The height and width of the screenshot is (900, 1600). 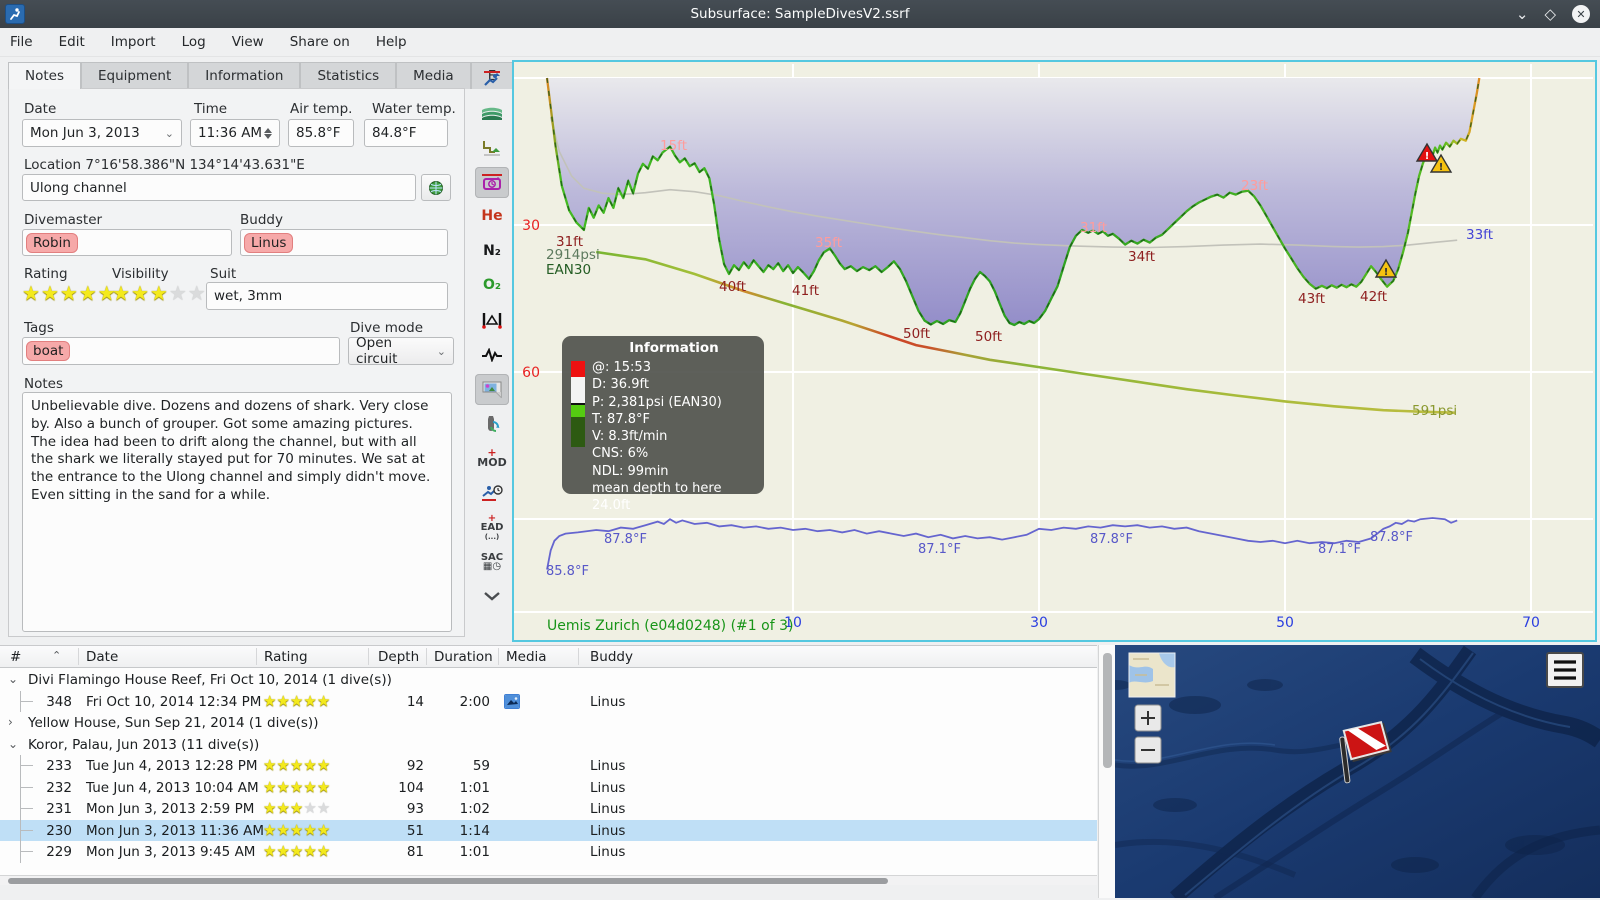 I want to click on tags-input: boat, so click(x=181, y=351).